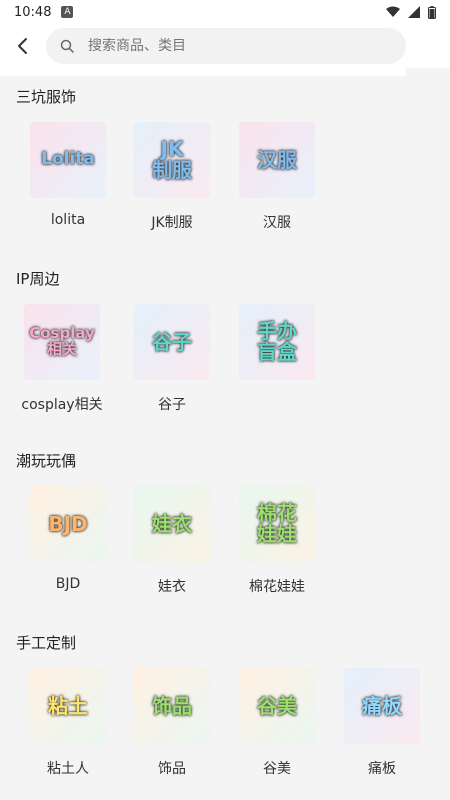  I want to click on category-thumbnail: Cosplay 相关, so click(62, 342).